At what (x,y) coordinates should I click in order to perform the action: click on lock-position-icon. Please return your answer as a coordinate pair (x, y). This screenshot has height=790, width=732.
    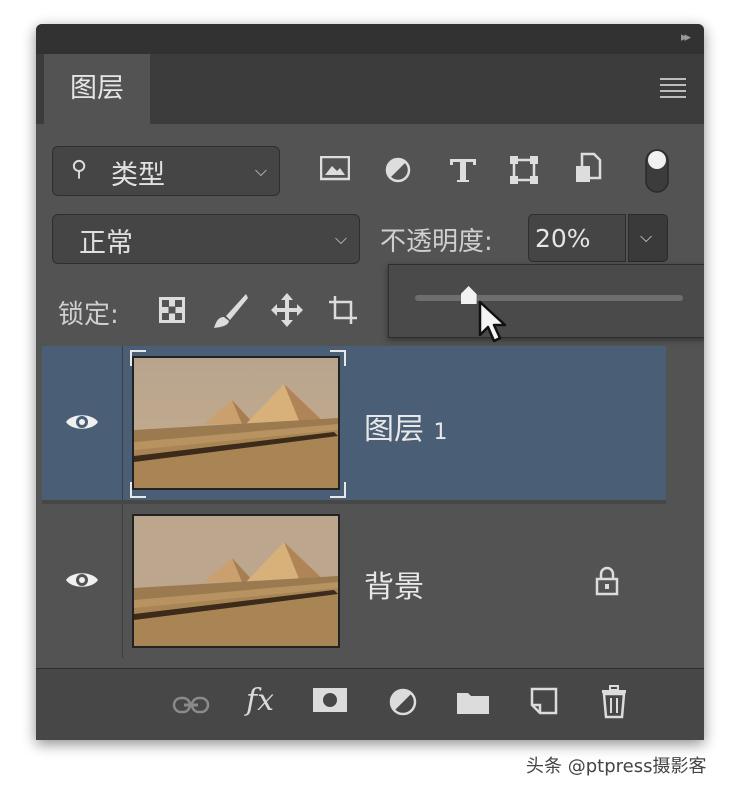
    Looking at the image, I should click on (287, 310).